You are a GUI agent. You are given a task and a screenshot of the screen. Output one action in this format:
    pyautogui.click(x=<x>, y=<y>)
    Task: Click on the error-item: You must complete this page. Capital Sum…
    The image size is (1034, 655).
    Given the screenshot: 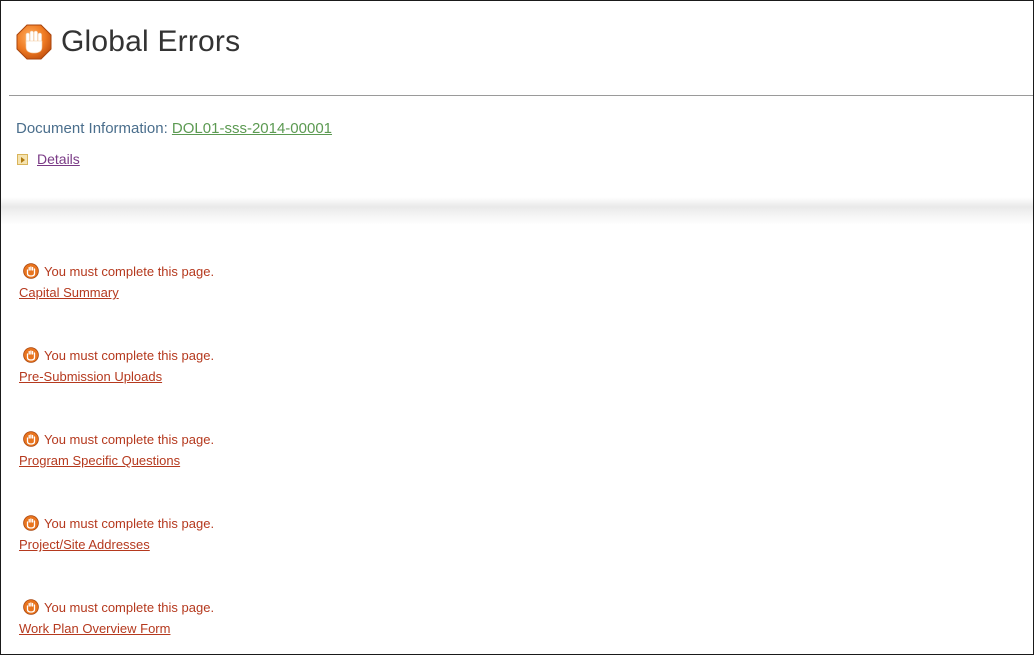 What is the action you would take?
    pyautogui.click(x=116, y=305)
    